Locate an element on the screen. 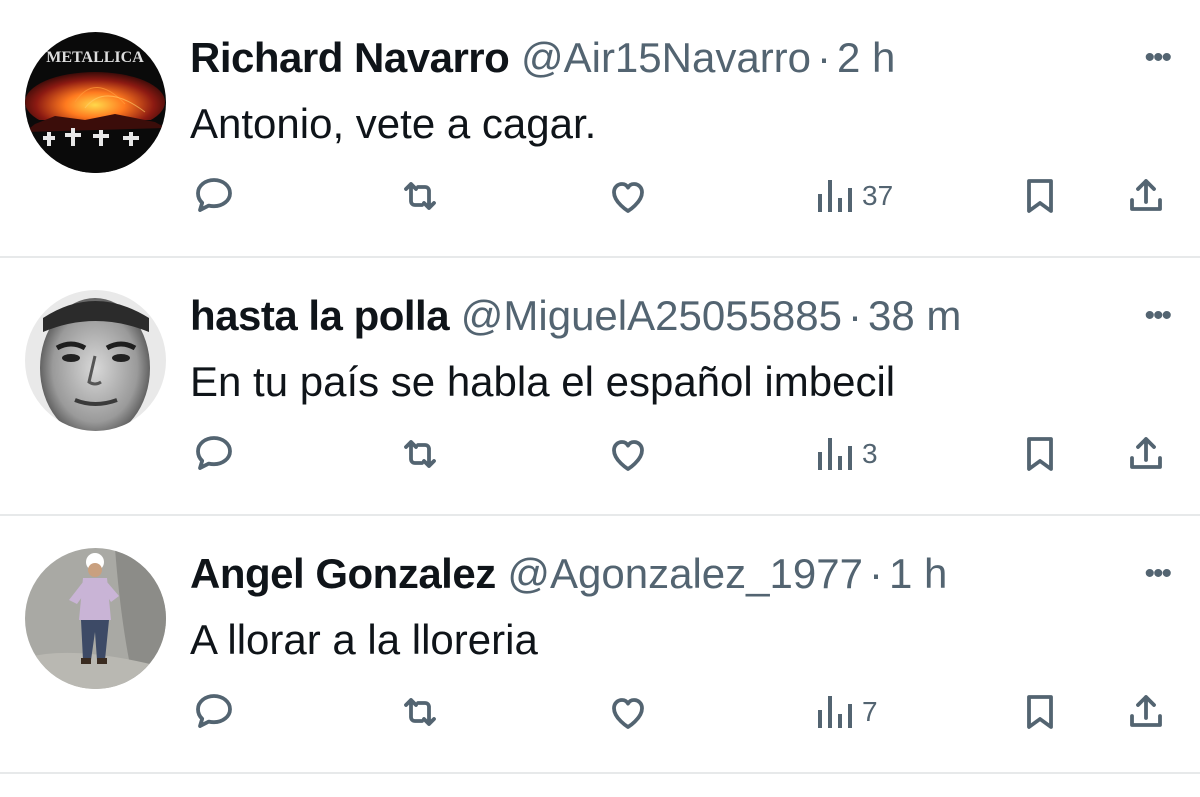 Image resolution: width=1200 pixels, height=797 pixels. tweet-text: En tu país se habla el español imbecil is located at coordinates (543, 381).